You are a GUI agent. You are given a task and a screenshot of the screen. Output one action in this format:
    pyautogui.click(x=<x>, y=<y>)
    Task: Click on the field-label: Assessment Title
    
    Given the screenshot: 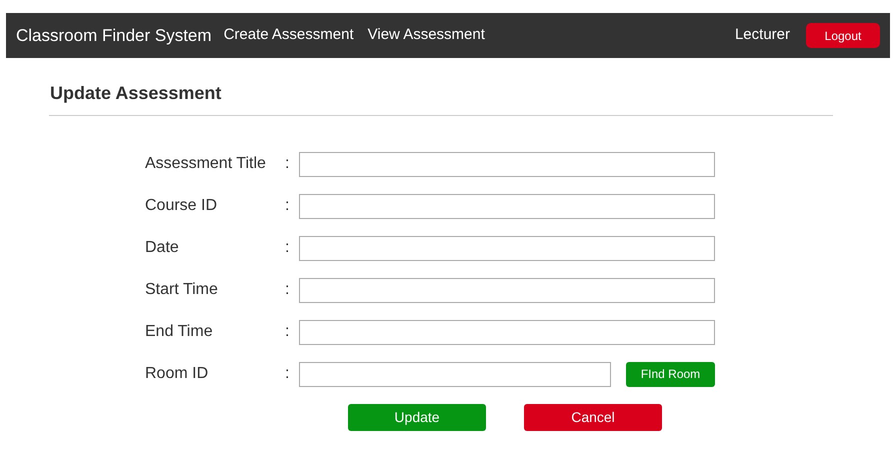 What is the action you would take?
    pyautogui.click(x=206, y=164)
    